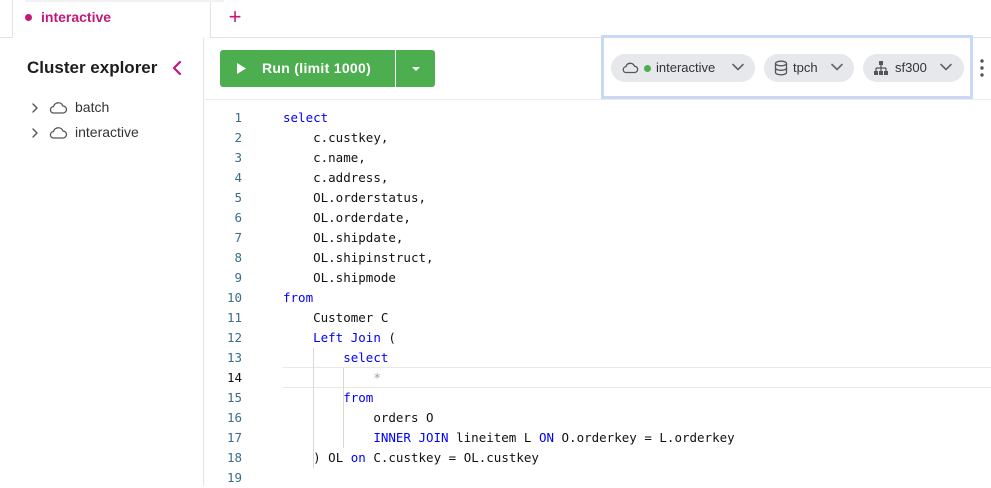 The height and width of the screenshot is (488, 991). Describe the element at coordinates (637, 377) in the screenshot. I see `active-line-highlight` at that location.